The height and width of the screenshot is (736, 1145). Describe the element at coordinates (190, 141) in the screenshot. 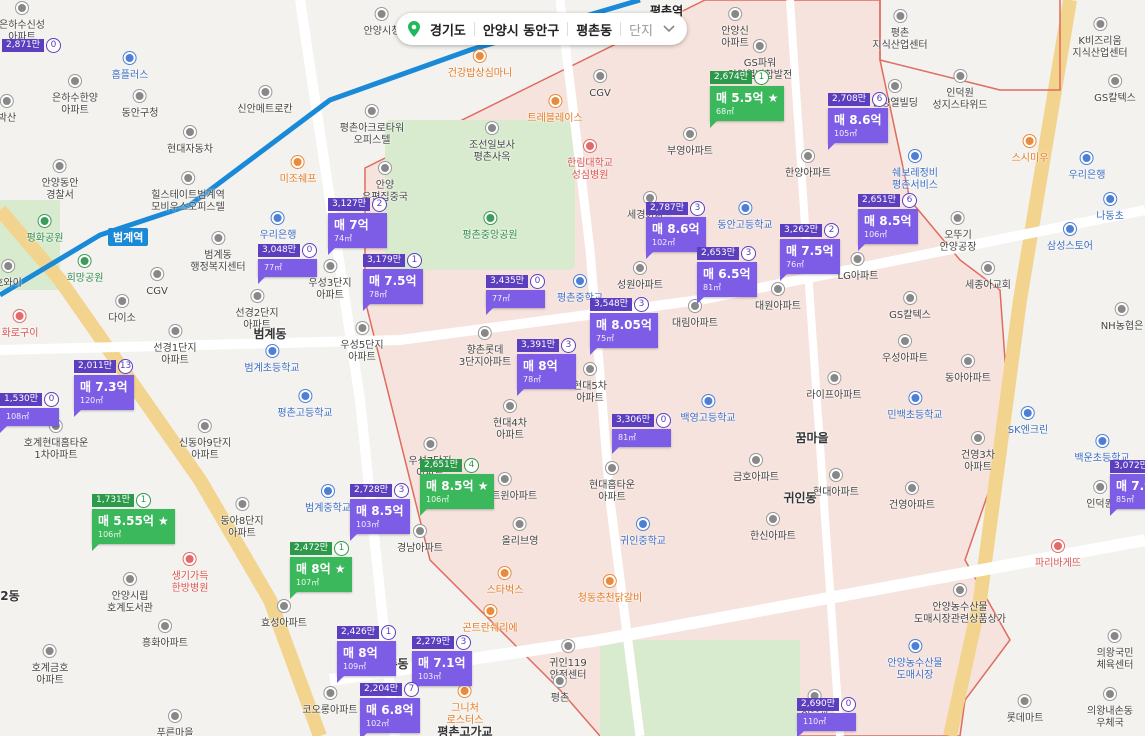

I see `poi-label: 현대자동차` at that location.